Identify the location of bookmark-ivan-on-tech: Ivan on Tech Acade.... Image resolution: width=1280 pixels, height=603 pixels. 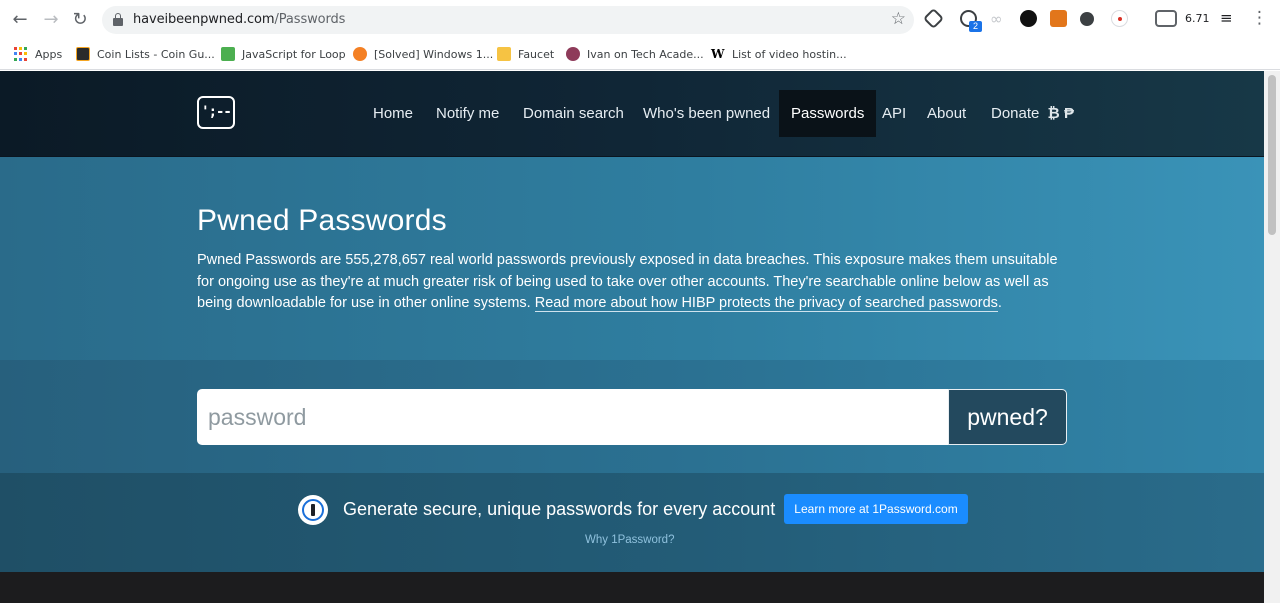
(635, 54).